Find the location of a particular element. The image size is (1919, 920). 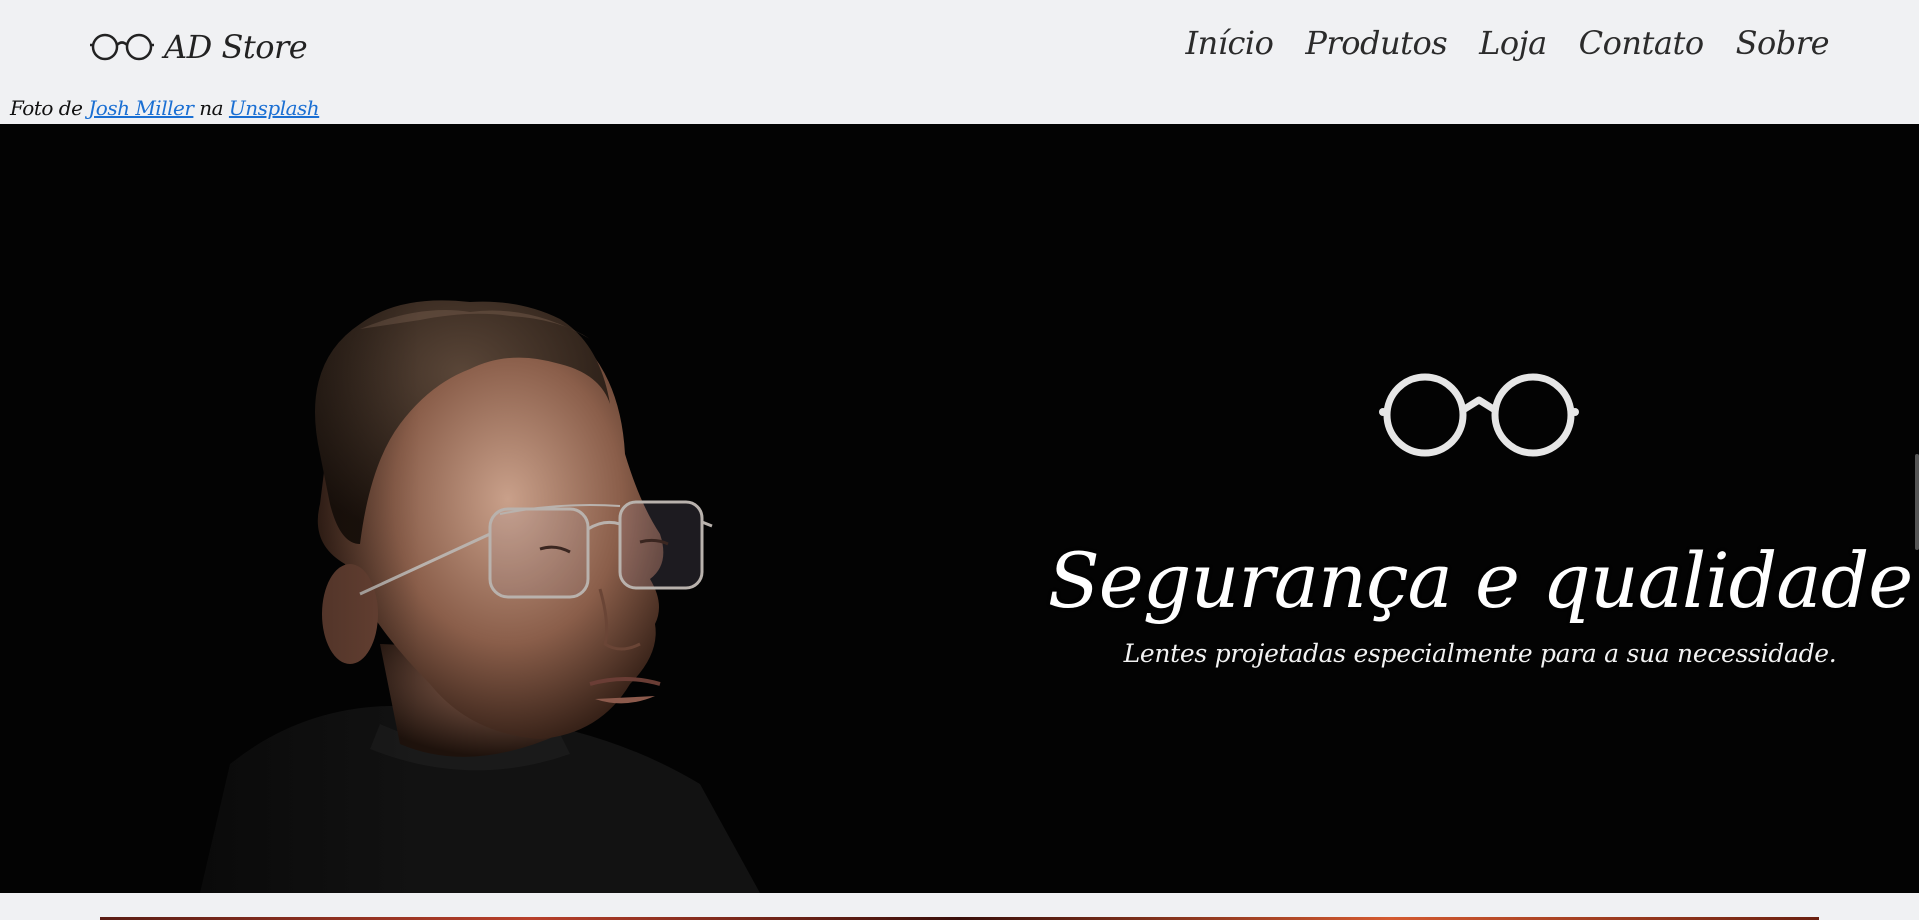

main-nav: Início Produtos Loja Contato Sobre is located at coordinates (1508, 43).